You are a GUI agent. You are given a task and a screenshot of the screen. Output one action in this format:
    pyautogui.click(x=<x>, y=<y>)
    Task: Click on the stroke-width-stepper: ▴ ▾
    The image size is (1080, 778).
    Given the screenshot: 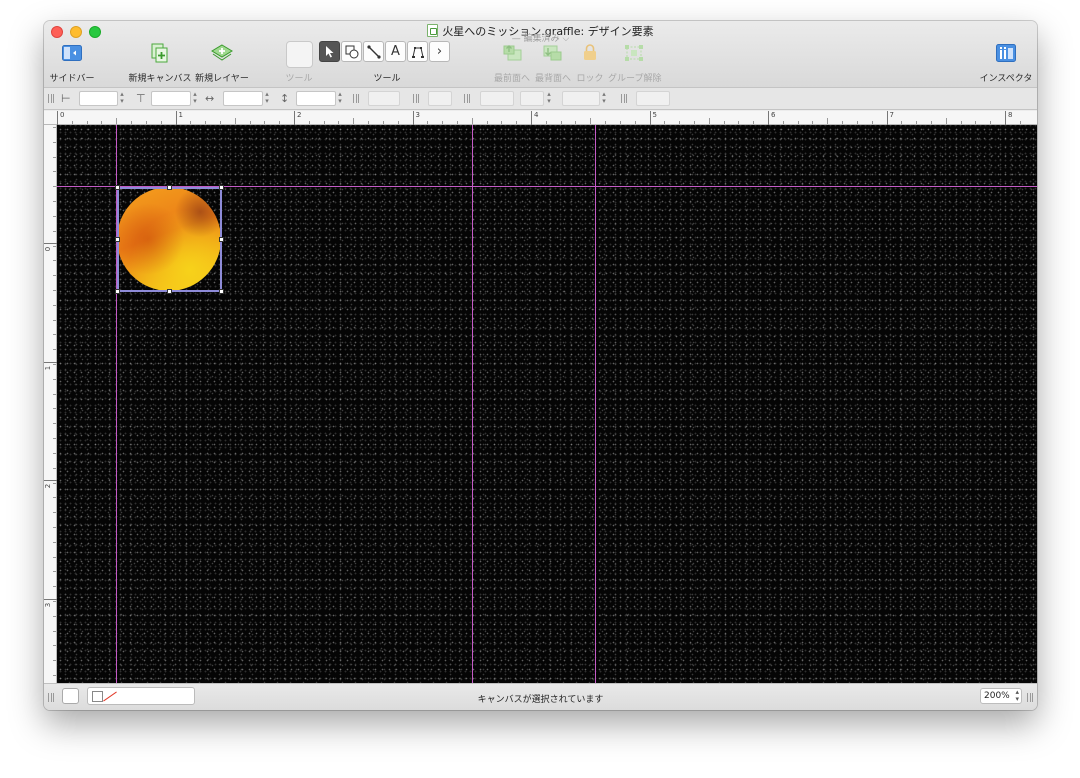 What is the action you would take?
    pyautogui.click(x=604, y=98)
    